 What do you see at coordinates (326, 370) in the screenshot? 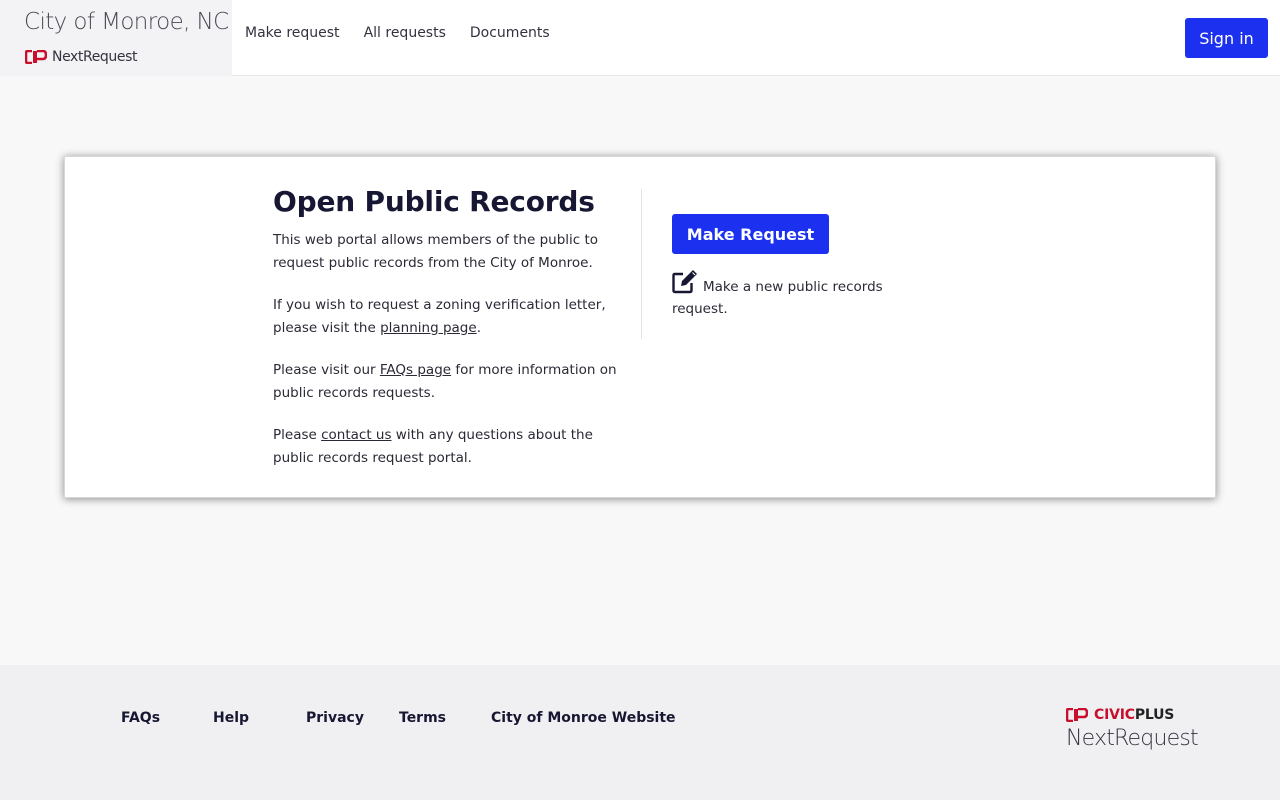
I see `faqs-text-before: Please visit our` at bounding box center [326, 370].